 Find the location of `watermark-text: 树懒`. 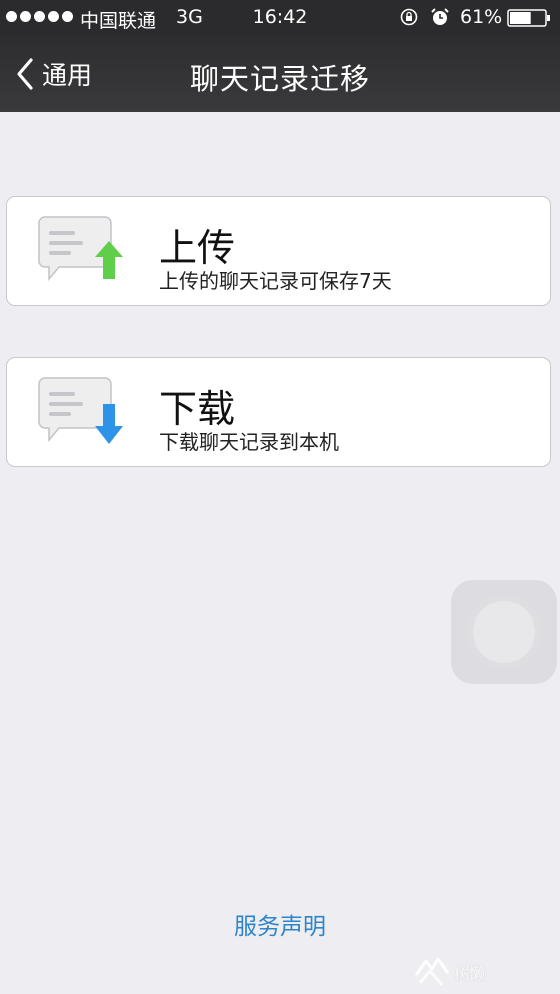

watermark-text: 树懒 is located at coordinates (469, 973).